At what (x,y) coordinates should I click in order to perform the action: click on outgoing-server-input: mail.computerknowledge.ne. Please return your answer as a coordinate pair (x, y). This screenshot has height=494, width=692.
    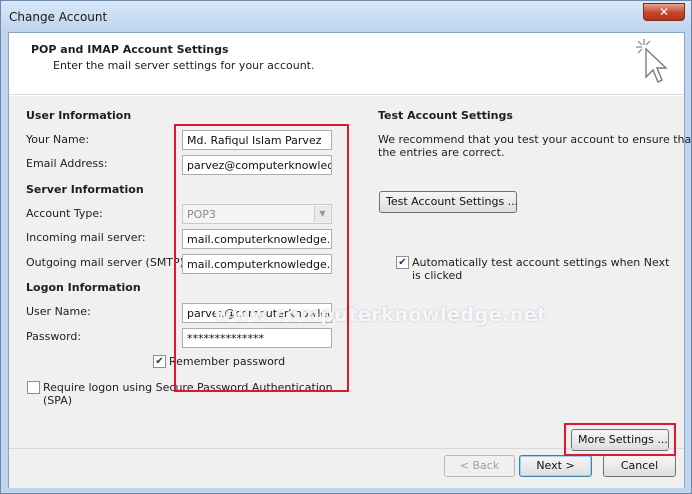
    Looking at the image, I should click on (257, 264).